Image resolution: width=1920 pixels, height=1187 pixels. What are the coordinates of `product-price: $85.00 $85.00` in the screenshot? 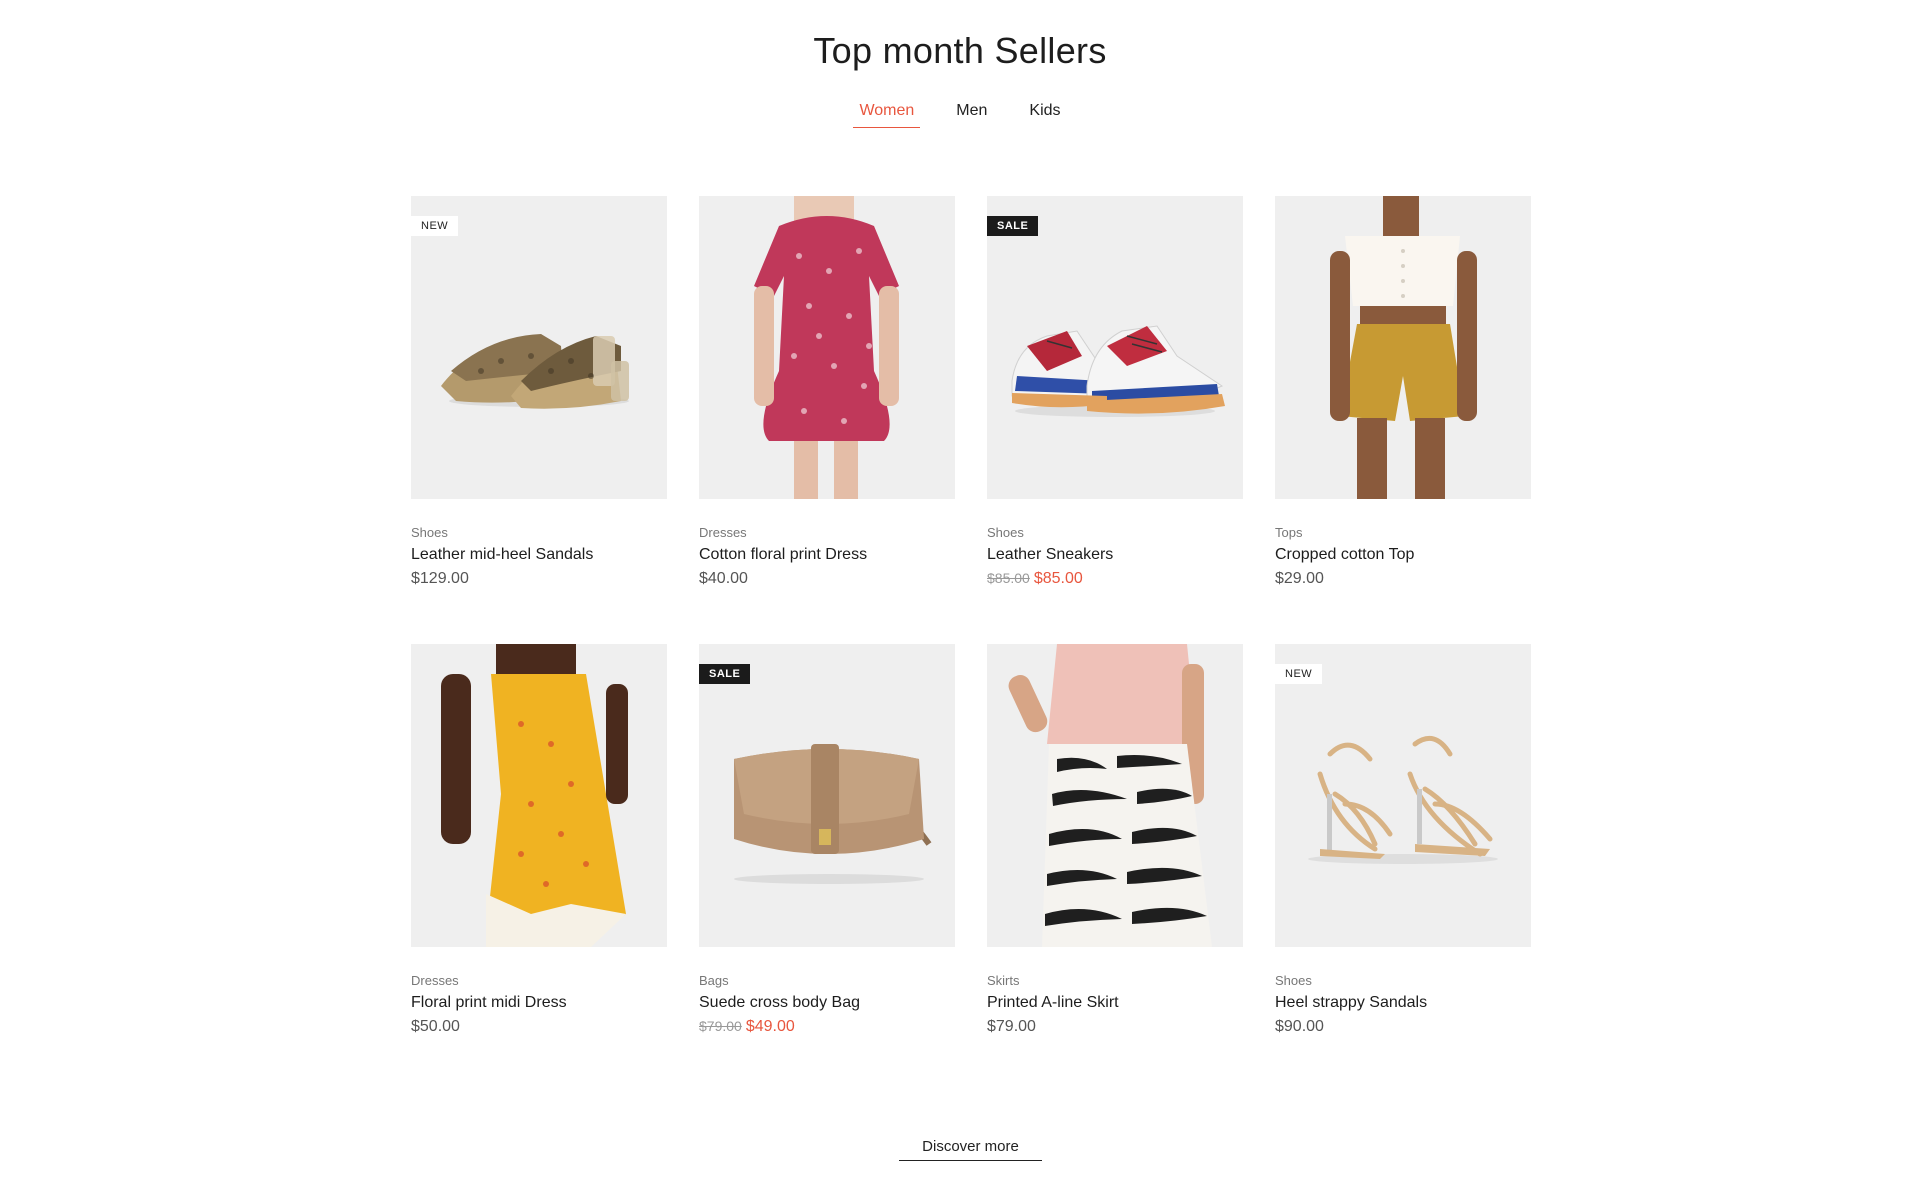 It's located at (1115, 579).